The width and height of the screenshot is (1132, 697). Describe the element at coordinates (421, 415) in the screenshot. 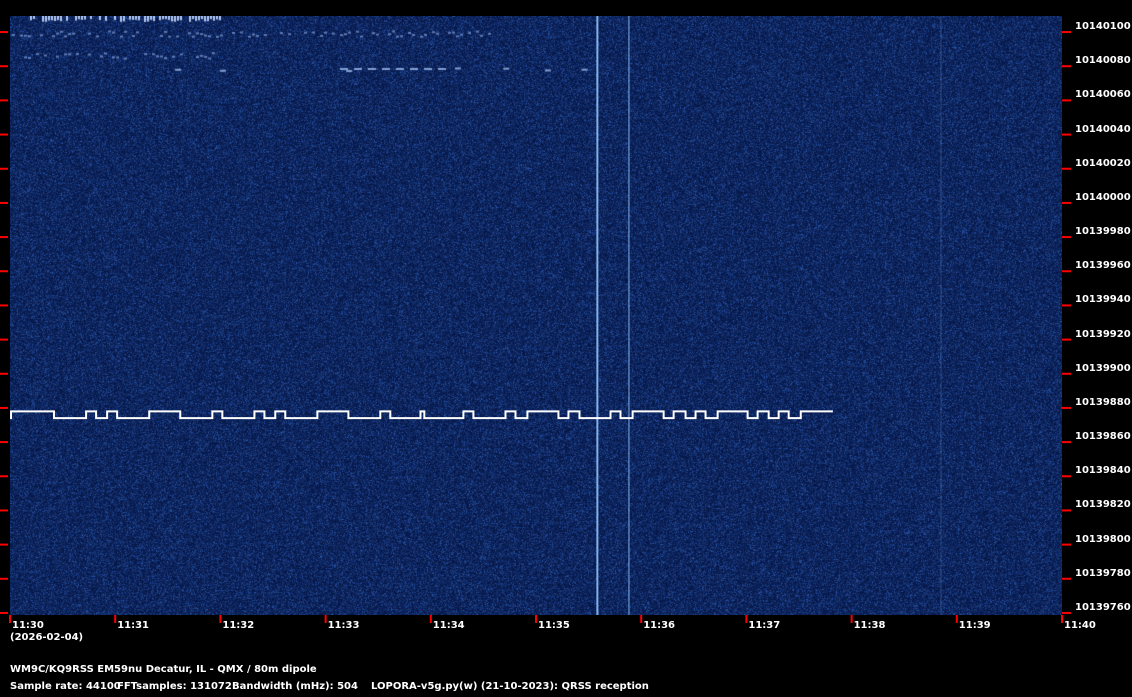

I see `signal-trace` at that location.